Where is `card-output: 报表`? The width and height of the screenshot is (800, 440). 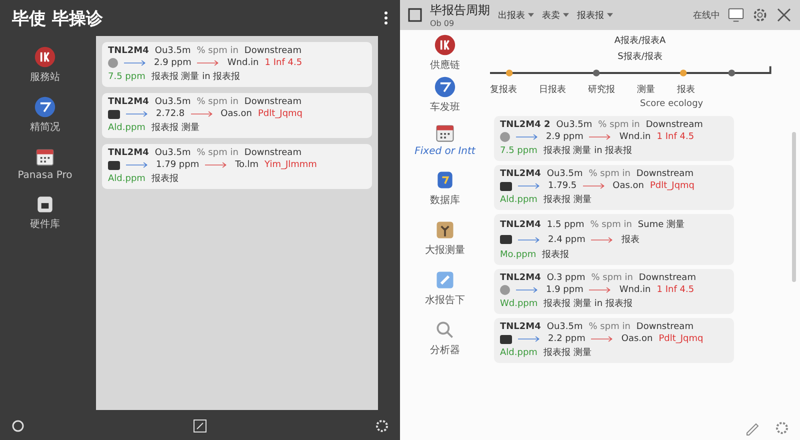
card-output: 报表 is located at coordinates (630, 240).